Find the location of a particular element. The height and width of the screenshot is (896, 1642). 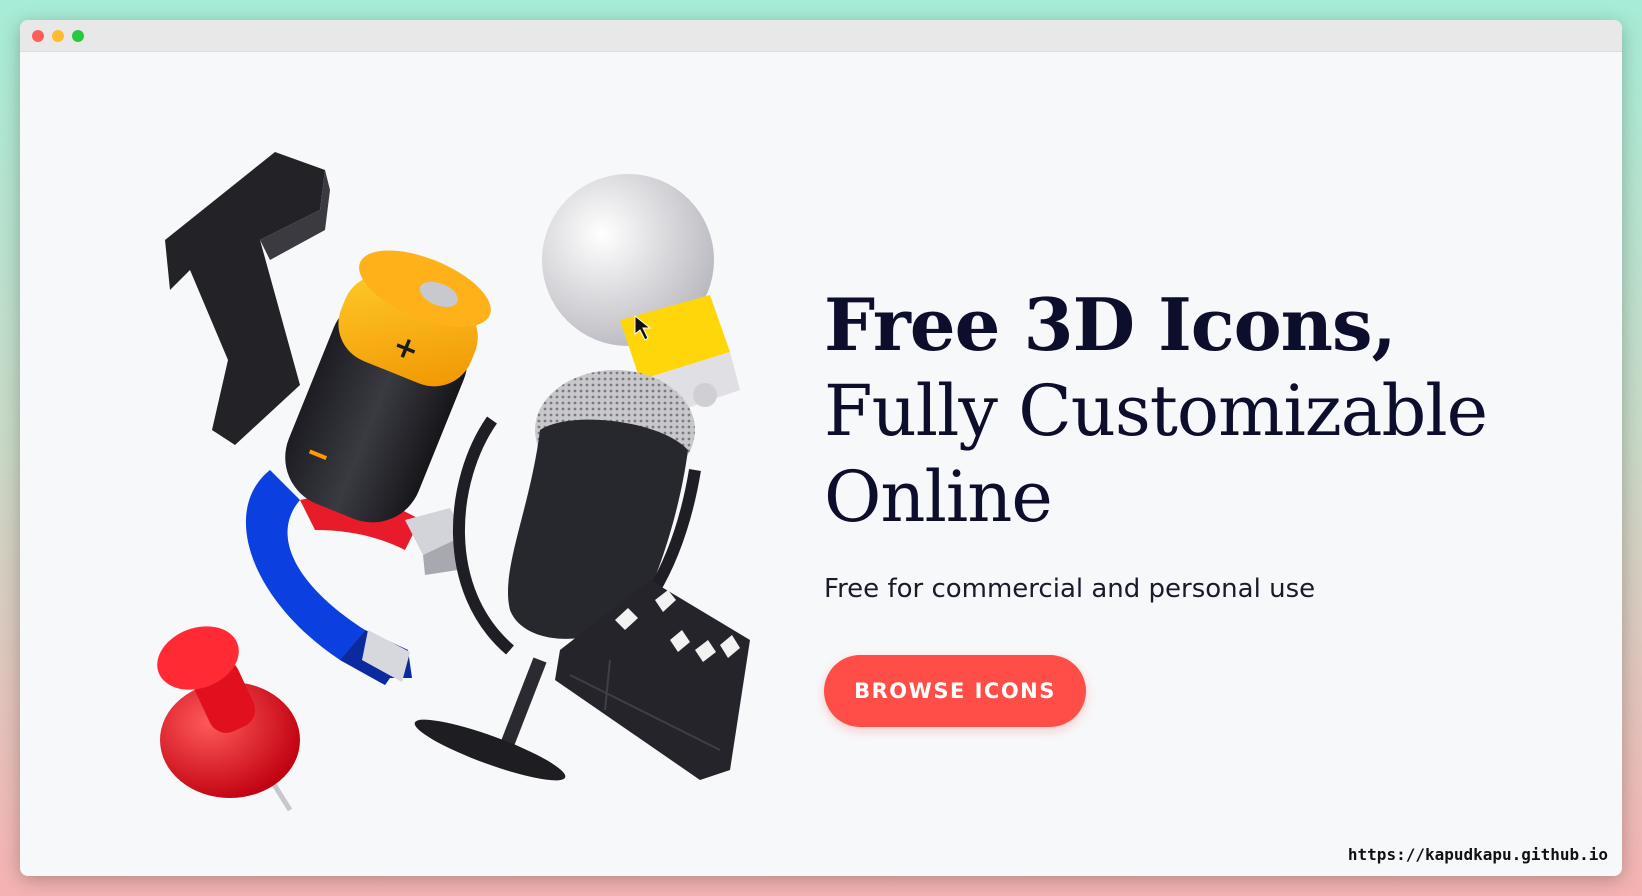

browse-icons-button: BROWSE ICONS is located at coordinates (955, 691).